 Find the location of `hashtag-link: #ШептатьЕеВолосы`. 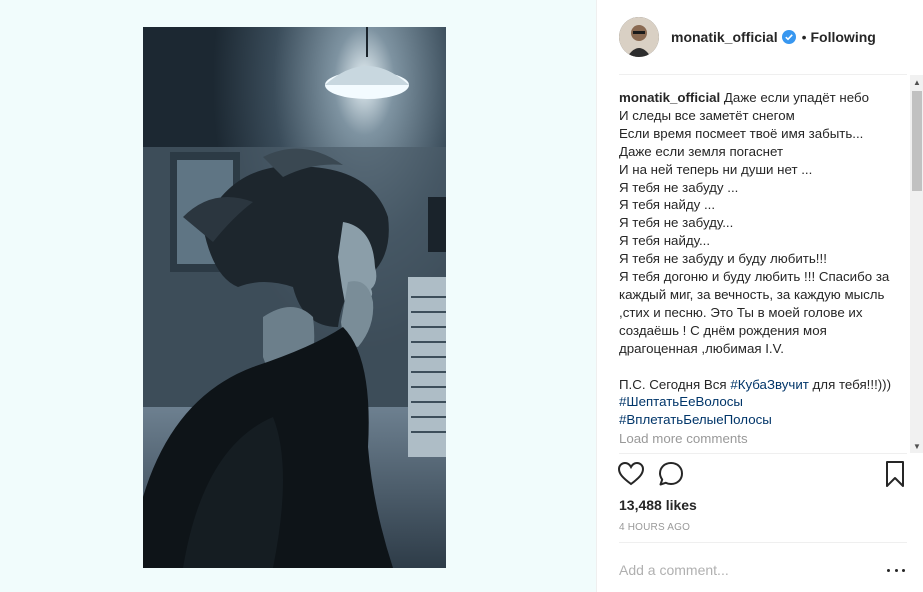

hashtag-link: #ШептатьЕеВолосы is located at coordinates (681, 401).